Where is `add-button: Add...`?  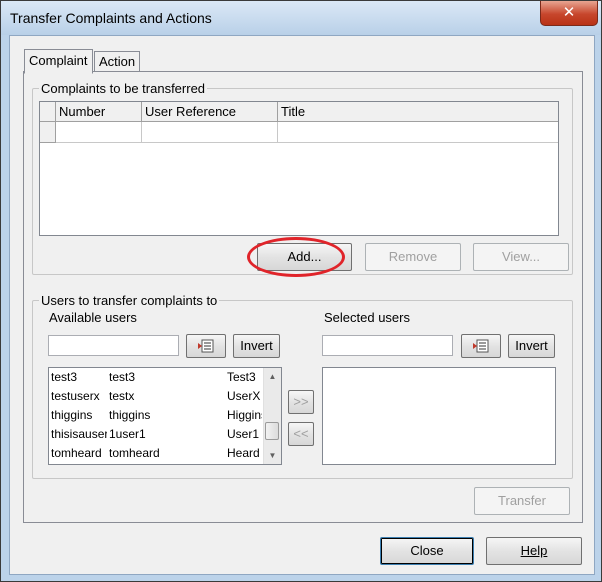 add-button: Add... is located at coordinates (304, 257).